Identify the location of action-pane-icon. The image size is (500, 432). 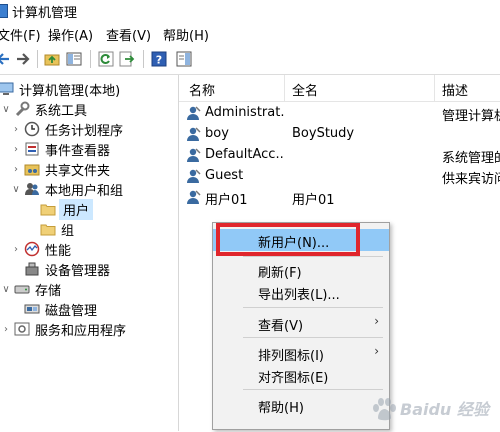
(184, 59).